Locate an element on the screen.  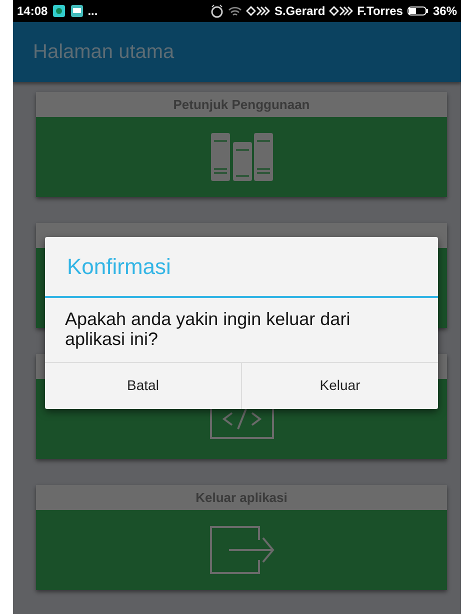
carrier-name: S.Gerard is located at coordinates (300, 11).